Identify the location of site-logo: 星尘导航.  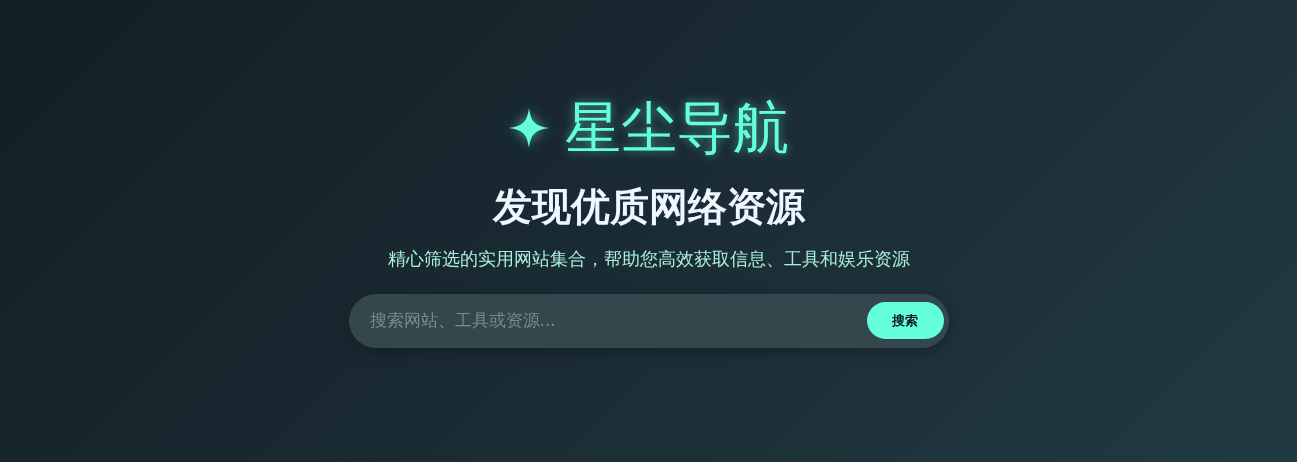
(676, 128).